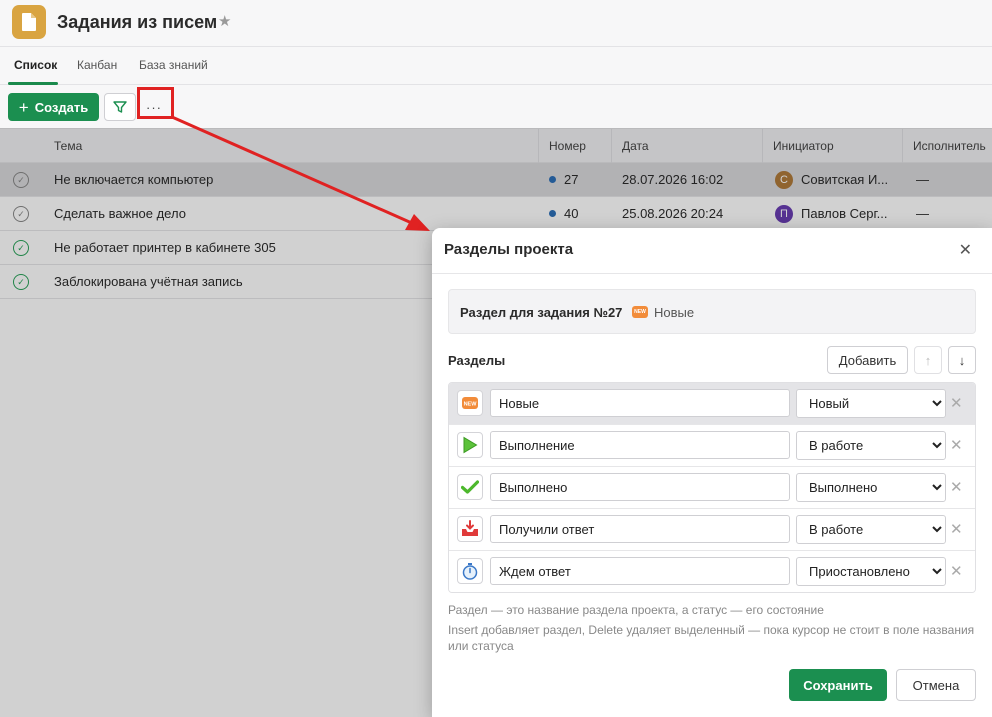 The width and height of the screenshot is (992, 717). Describe the element at coordinates (97, 65) in the screenshot. I see `tab-kanban: Канбан` at that location.